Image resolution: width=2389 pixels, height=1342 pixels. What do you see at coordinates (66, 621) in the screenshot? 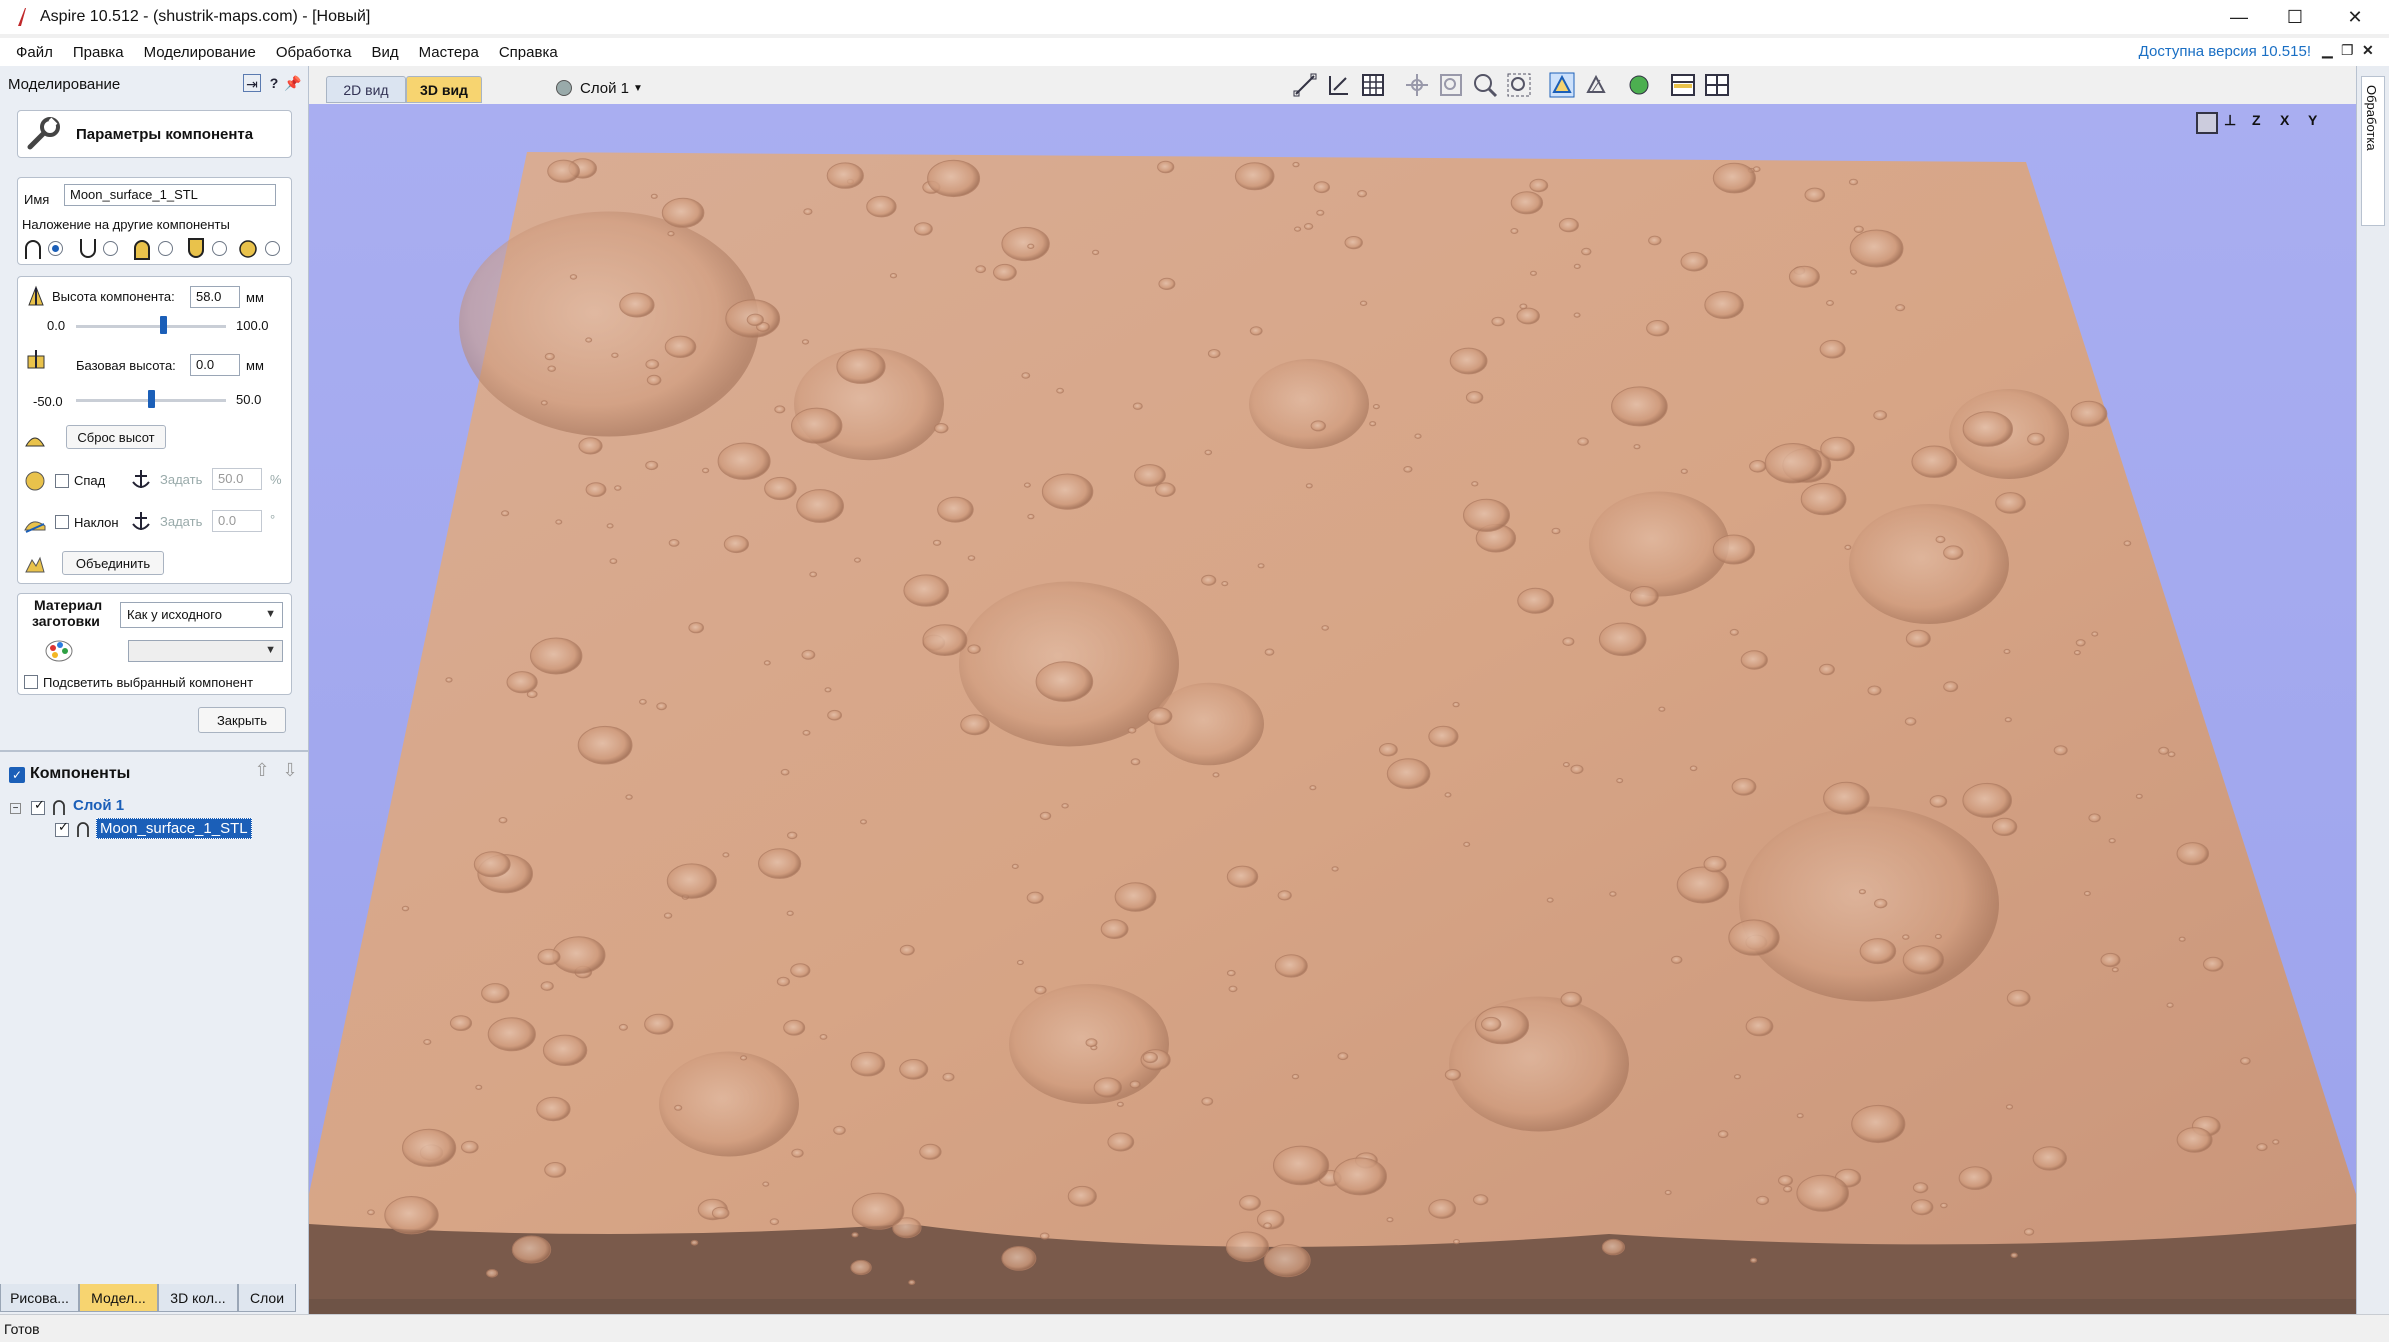
I see `material-label-2: заготовки` at bounding box center [66, 621].